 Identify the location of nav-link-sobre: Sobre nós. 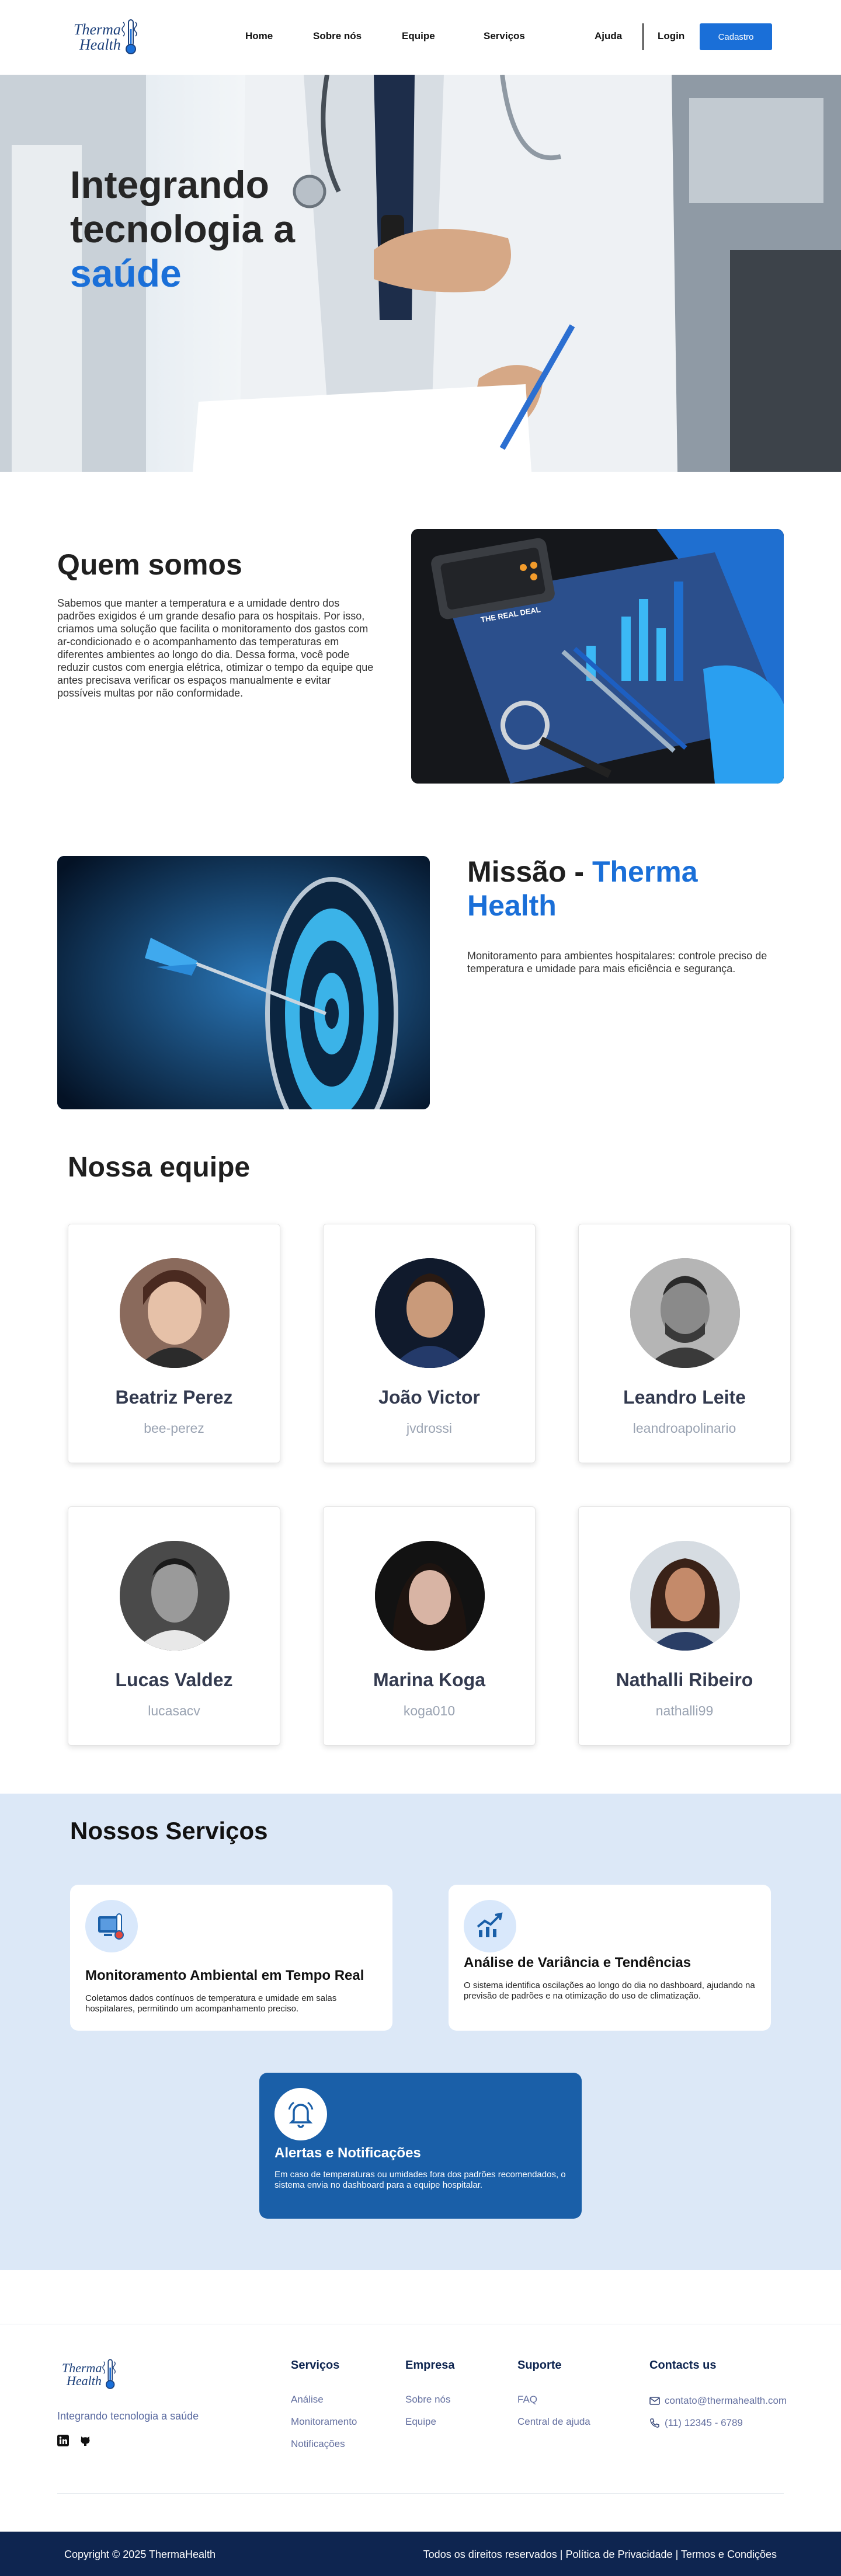
(337, 36).